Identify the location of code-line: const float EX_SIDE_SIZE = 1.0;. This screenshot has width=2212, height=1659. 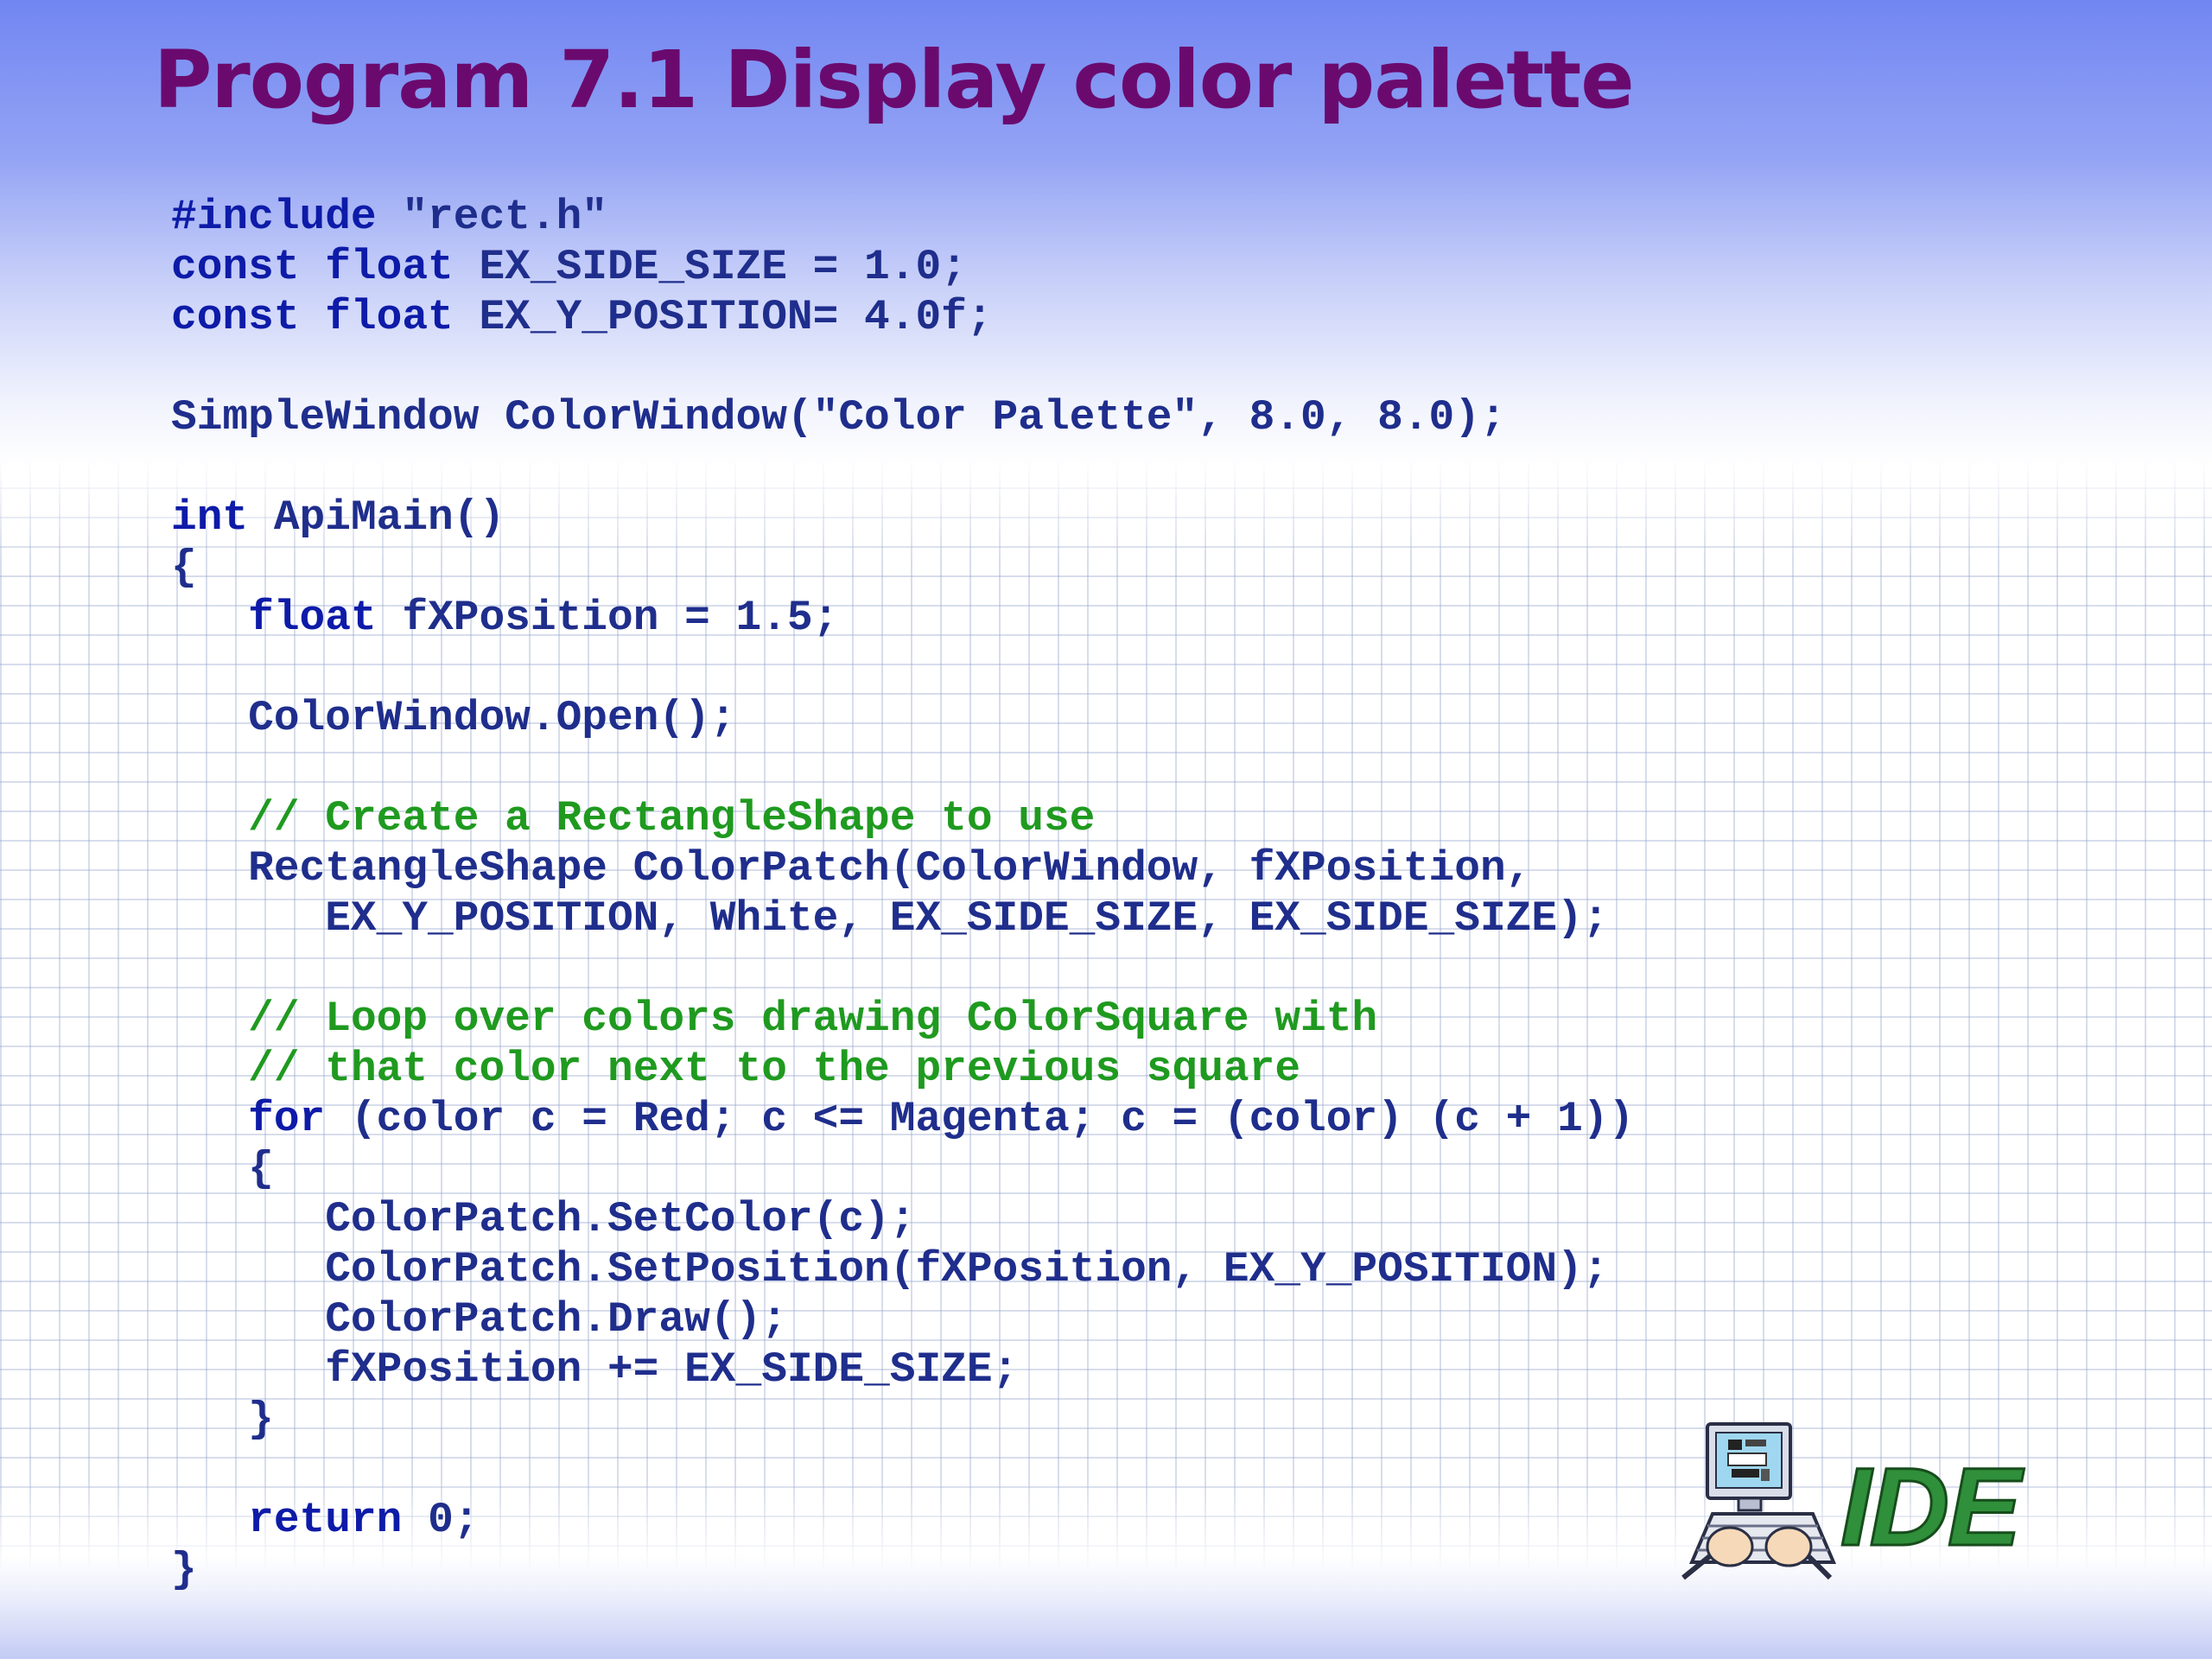
(902, 267).